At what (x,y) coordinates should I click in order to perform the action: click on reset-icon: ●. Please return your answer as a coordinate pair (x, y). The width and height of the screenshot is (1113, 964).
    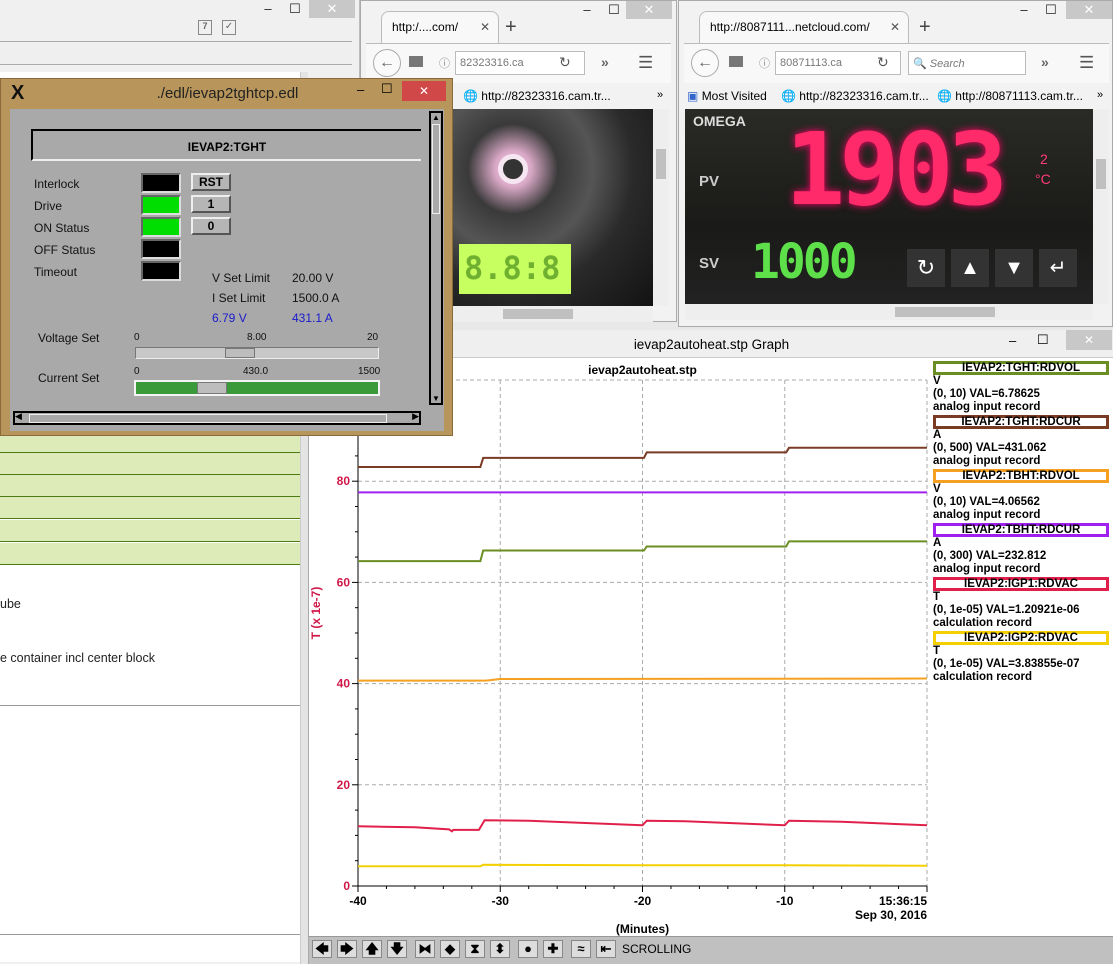
    Looking at the image, I should click on (528, 949).